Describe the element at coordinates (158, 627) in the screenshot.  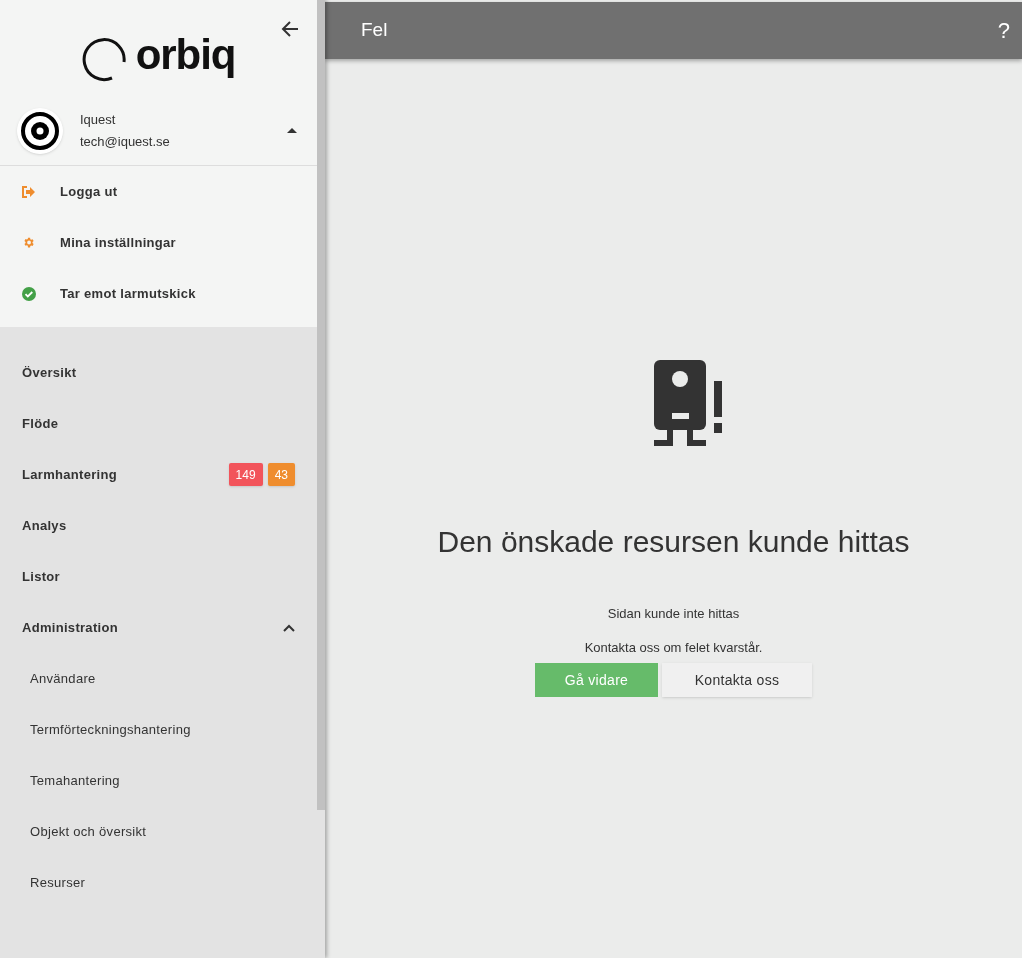
I see `nav-item: Administration` at that location.